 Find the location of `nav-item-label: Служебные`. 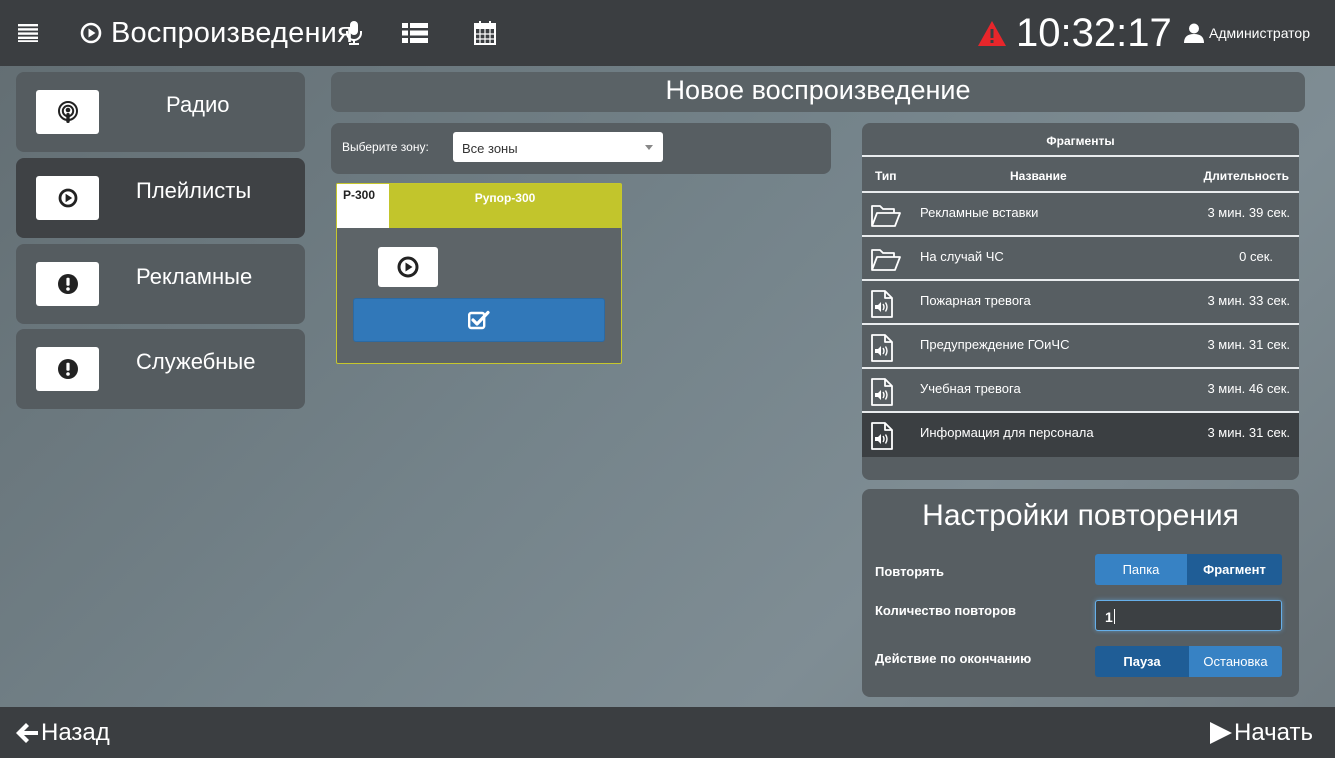

nav-item-label: Служебные is located at coordinates (196, 361).